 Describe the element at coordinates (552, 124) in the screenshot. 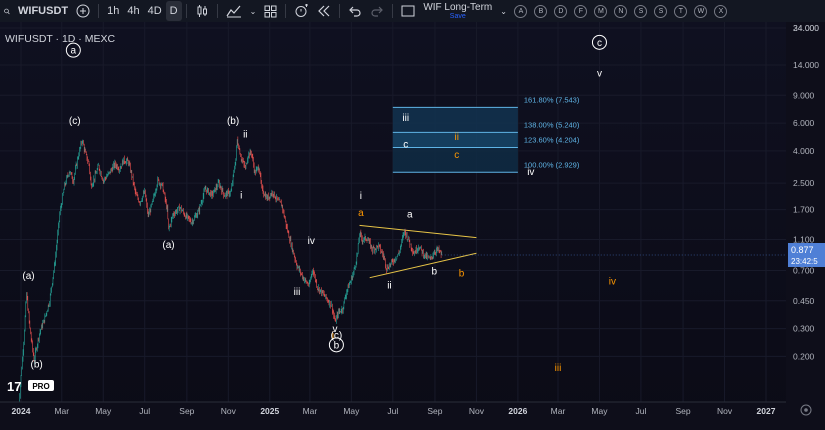

I see `fib-level-label: 138.00% (5.240)` at that location.